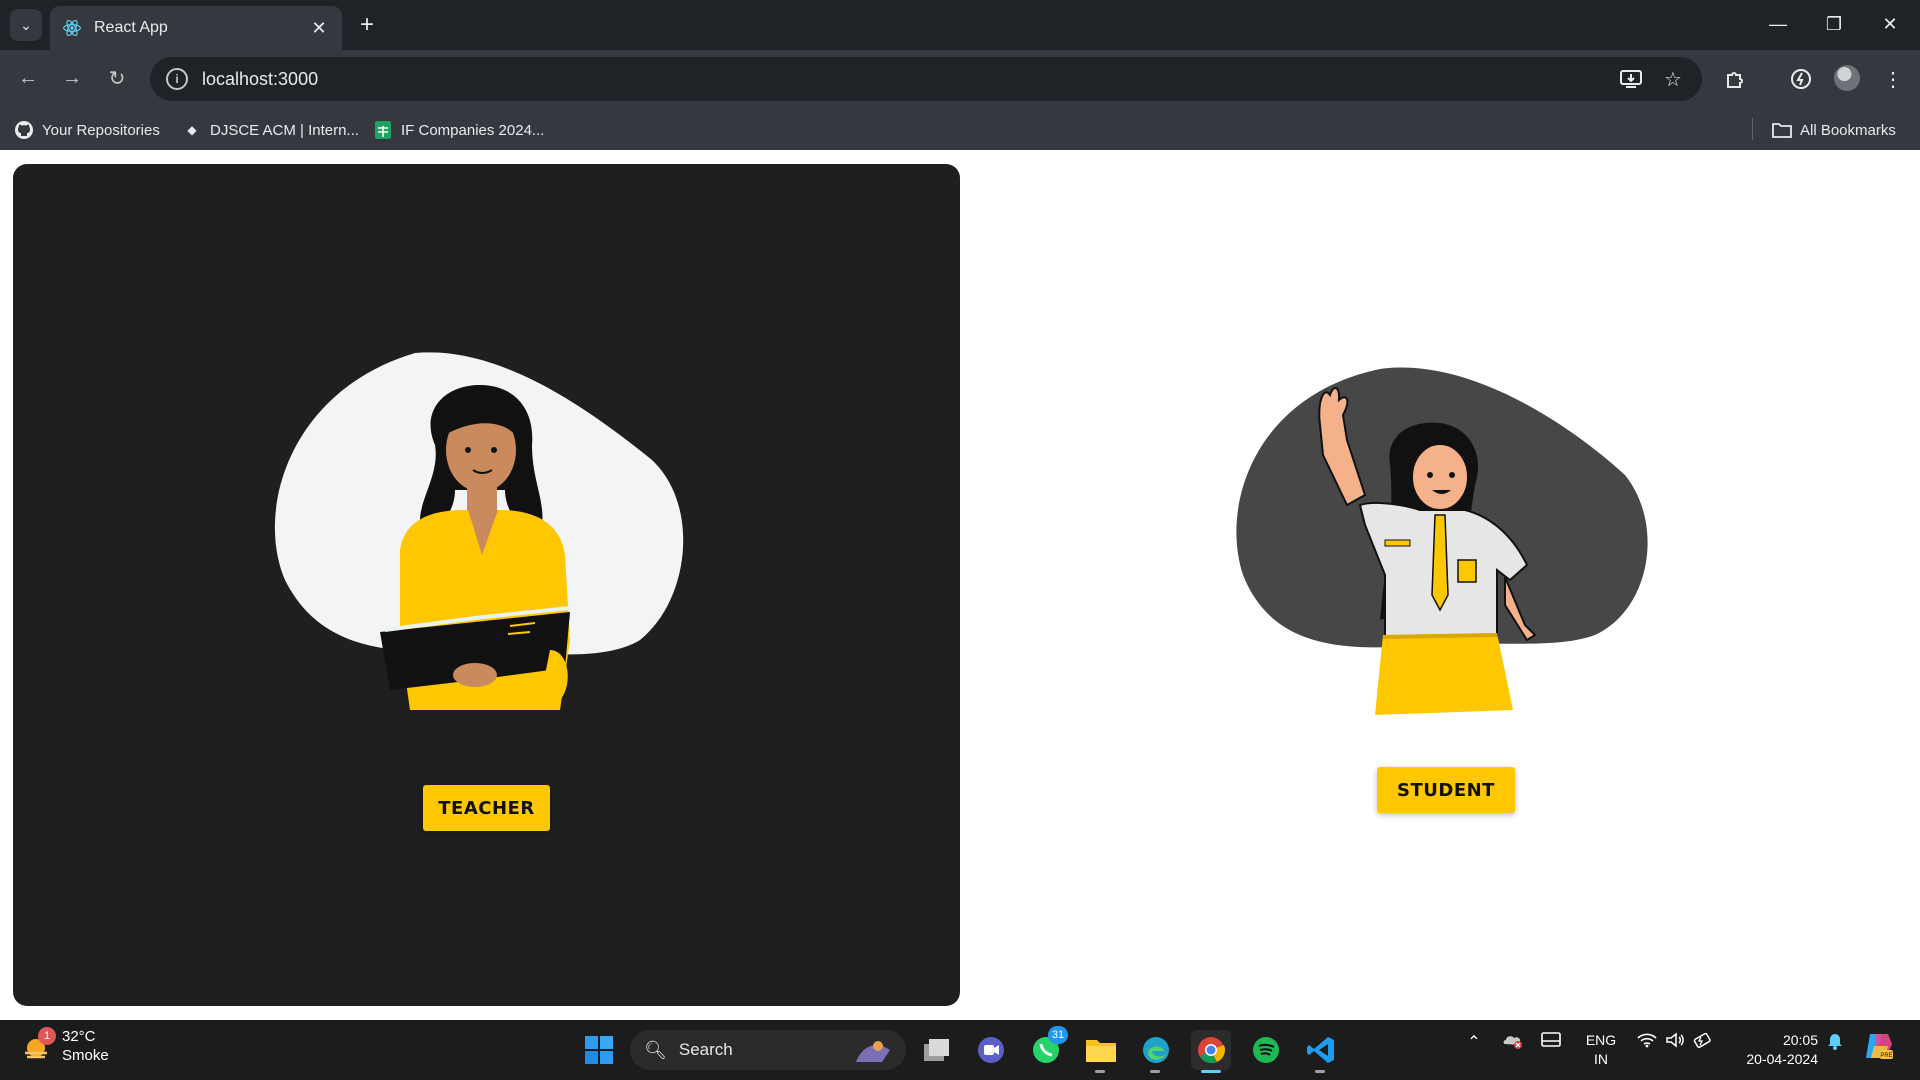 The image size is (1920, 1080). I want to click on language-line2: IN, so click(1601, 1059).